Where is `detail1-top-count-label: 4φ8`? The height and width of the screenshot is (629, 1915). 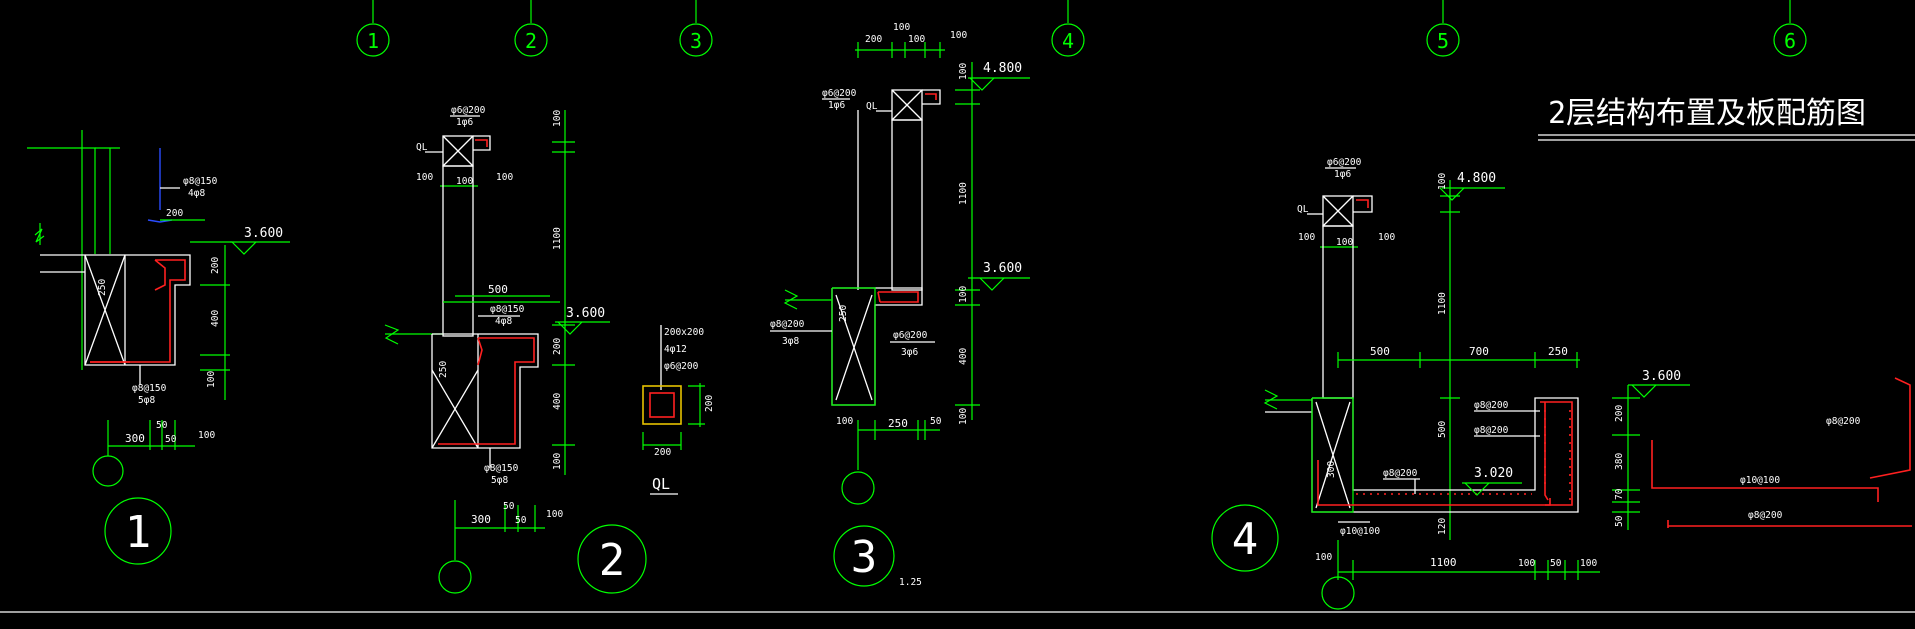
detail1-top-count-label: 4φ8 is located at coordinates (196, 193).